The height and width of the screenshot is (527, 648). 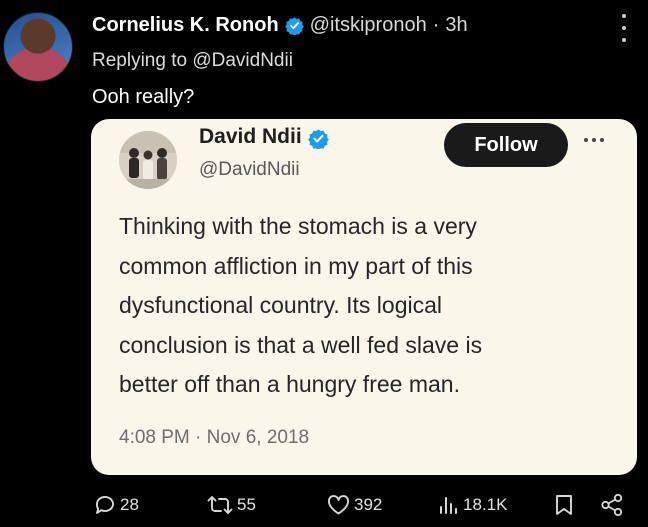 What do you see at coordinates (148, 160) in the screenshot?
I see `quoted-author-avatar` at bounding box center [148, 160].